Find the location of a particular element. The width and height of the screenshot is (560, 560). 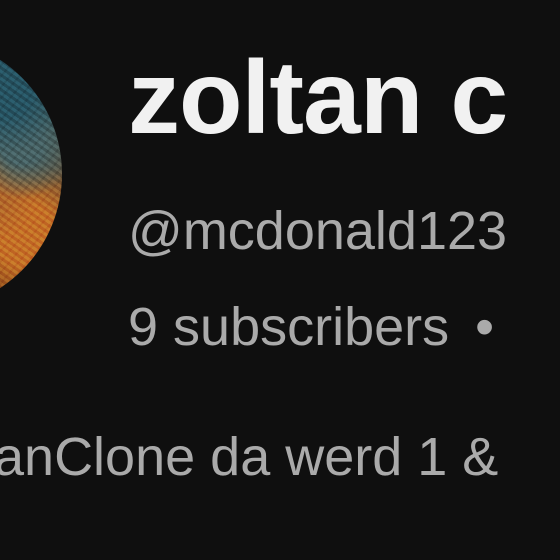

channel-handle: @mcdonald123 is located at coordinates (318, 231).